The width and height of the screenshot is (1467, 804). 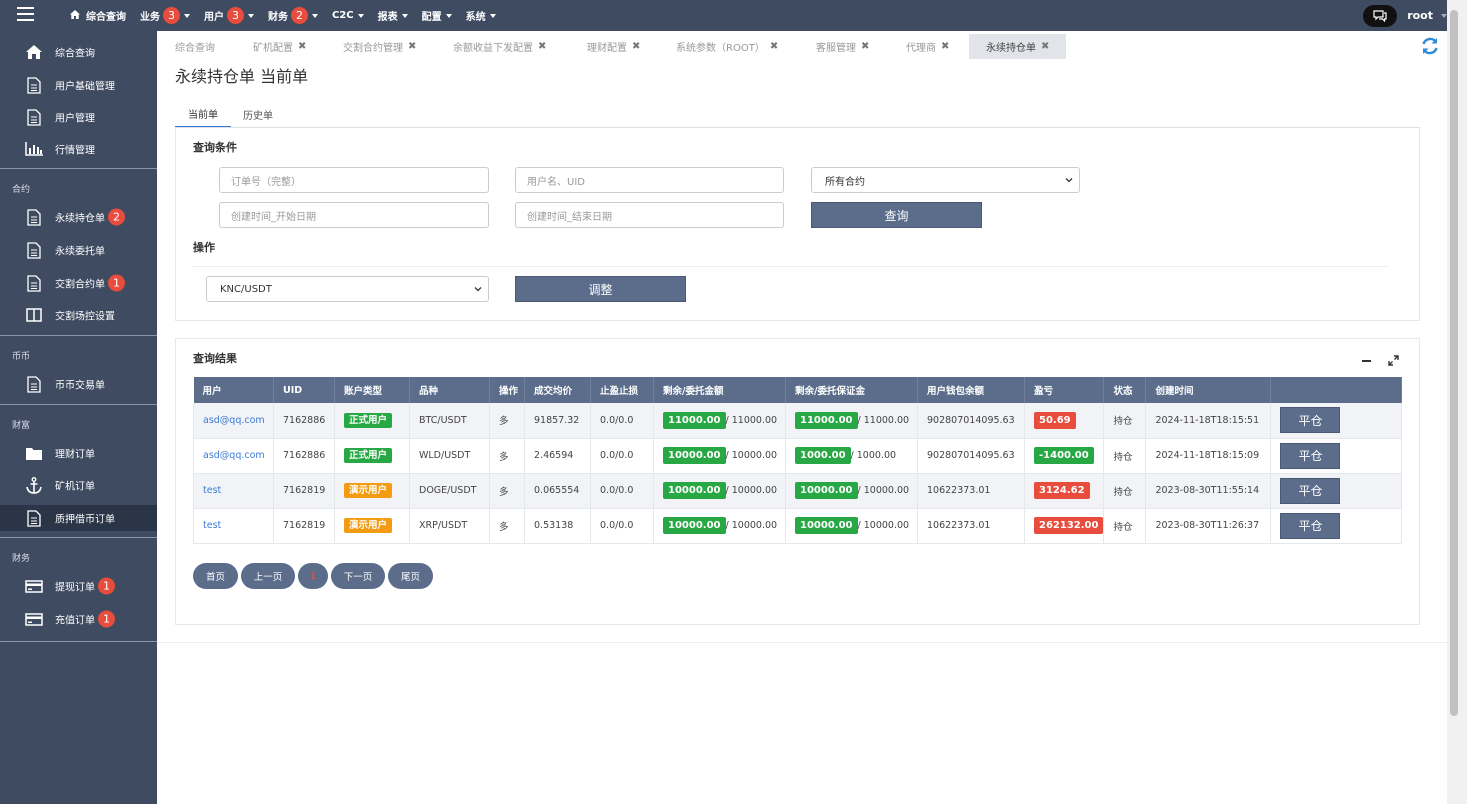 What do you see at coordinates (557, 456) in the screenshot?
I see `cell-price: 2.46594` at bounding box center [557, 456].